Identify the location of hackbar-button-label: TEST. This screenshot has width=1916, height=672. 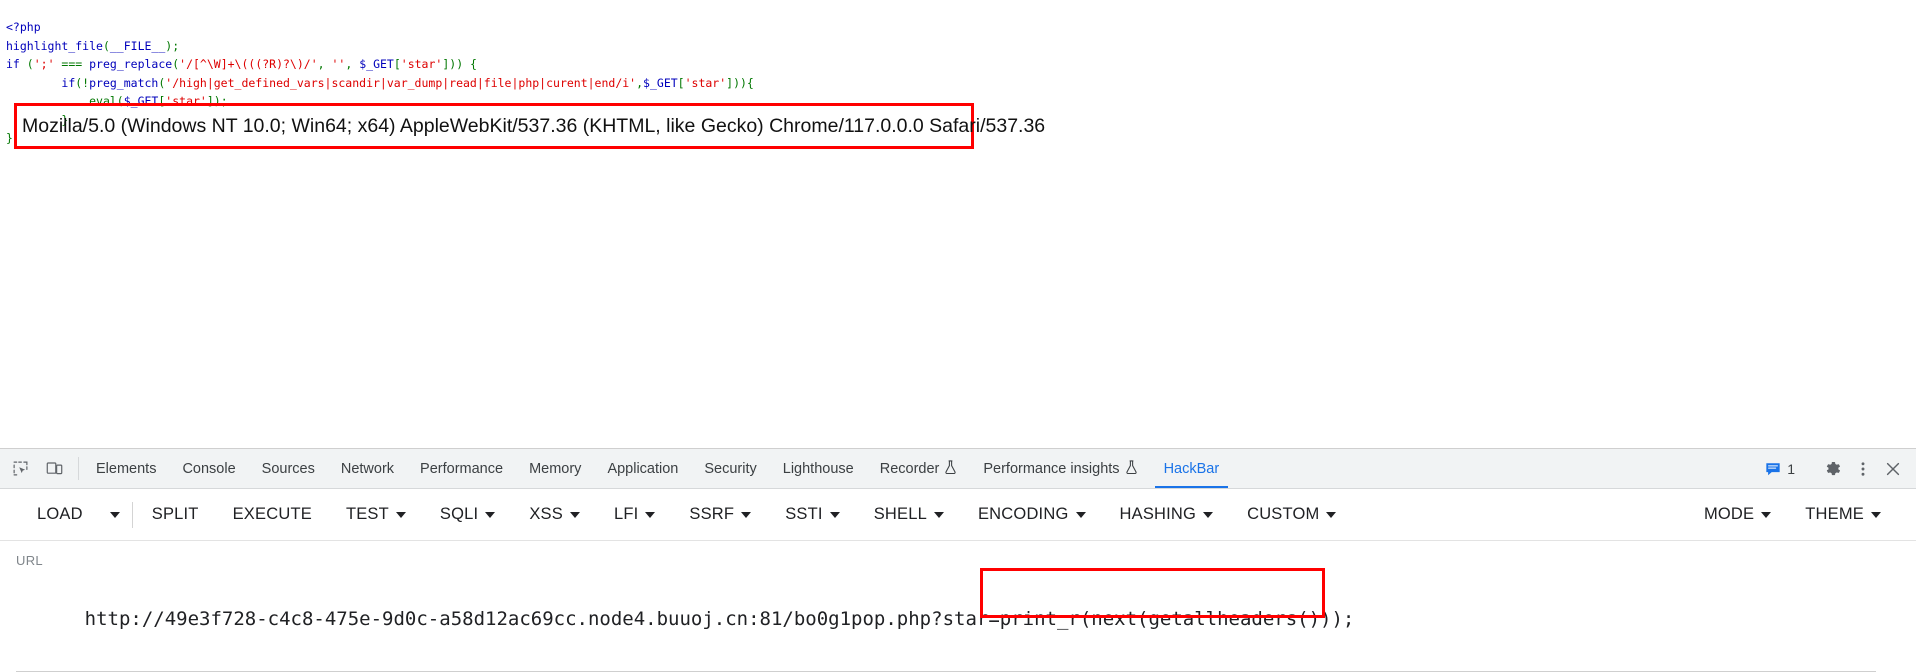
(367, 514).